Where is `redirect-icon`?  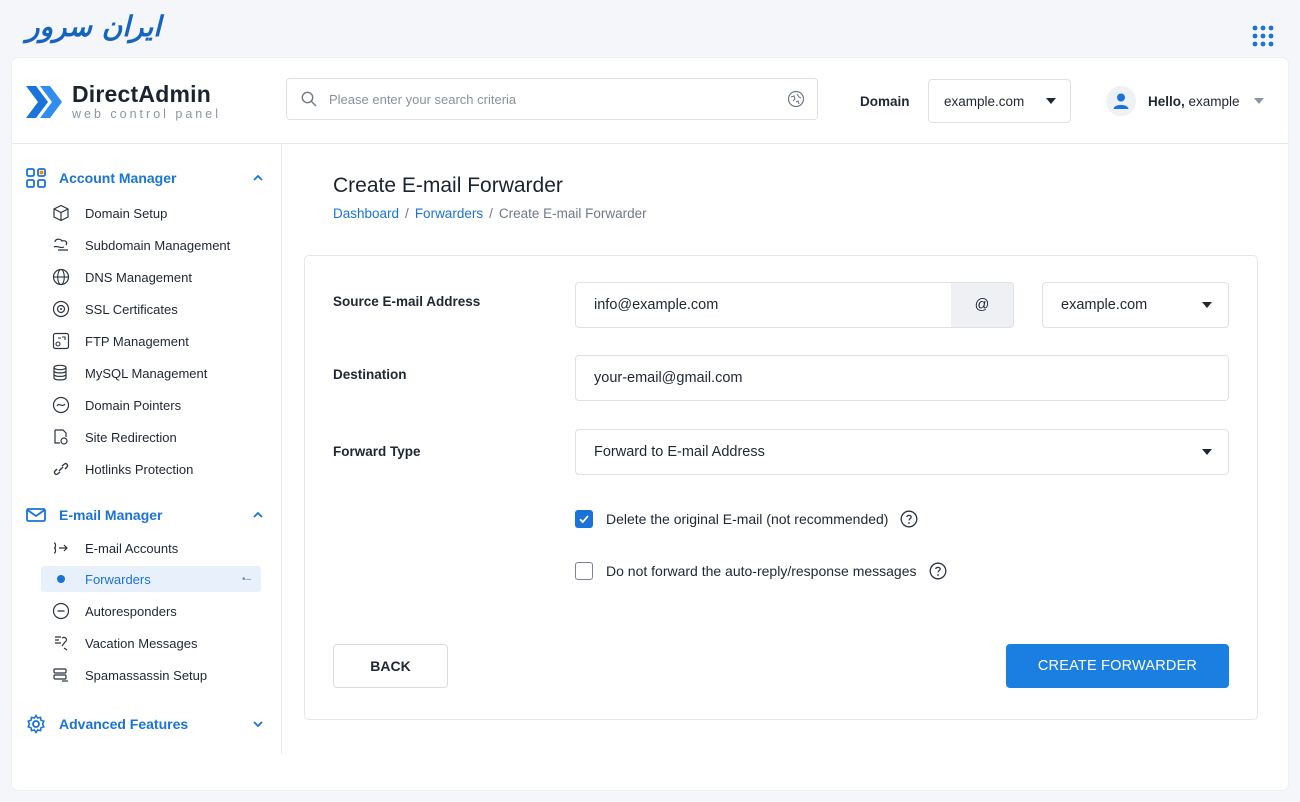 redirect-icon is located at coordinates (61, 437).